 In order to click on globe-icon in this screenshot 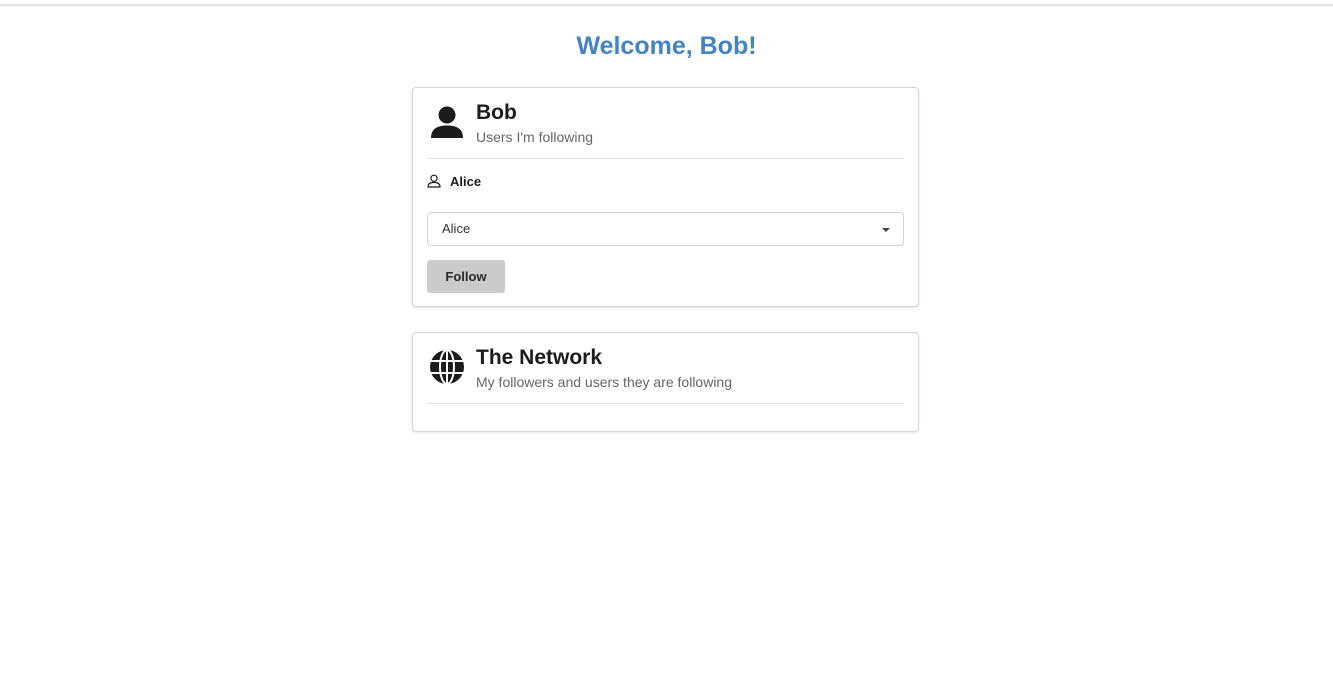, I will do `click(447, 367)`.